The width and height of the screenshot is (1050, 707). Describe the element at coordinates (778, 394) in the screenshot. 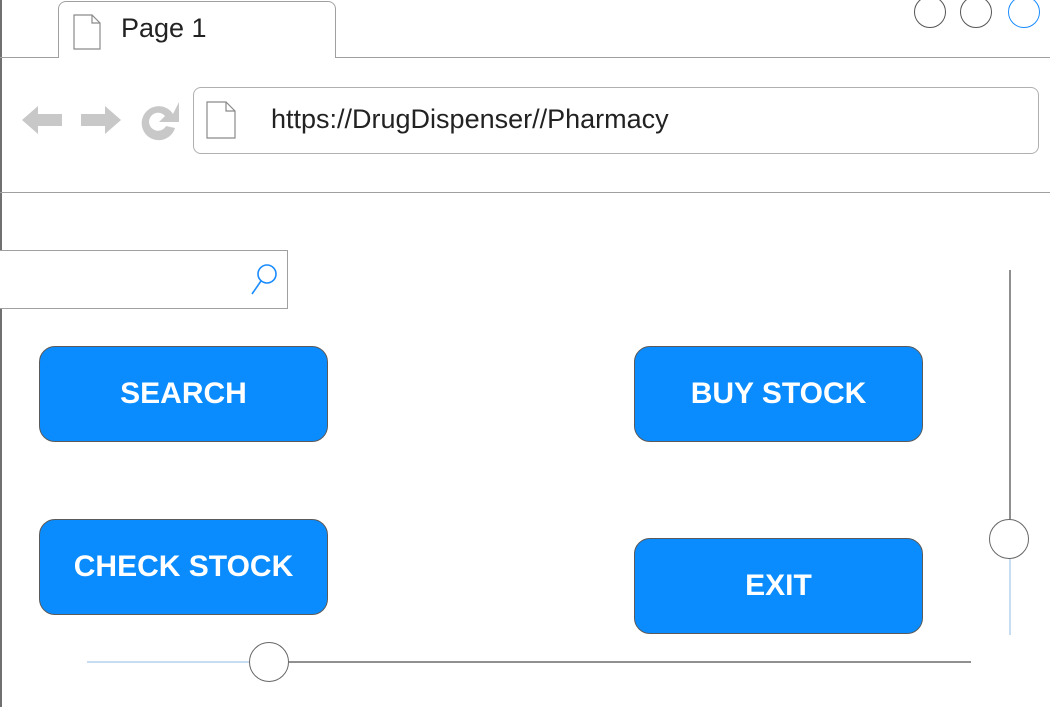

I see `buy-stock-button: BUY STOCK` at that location.